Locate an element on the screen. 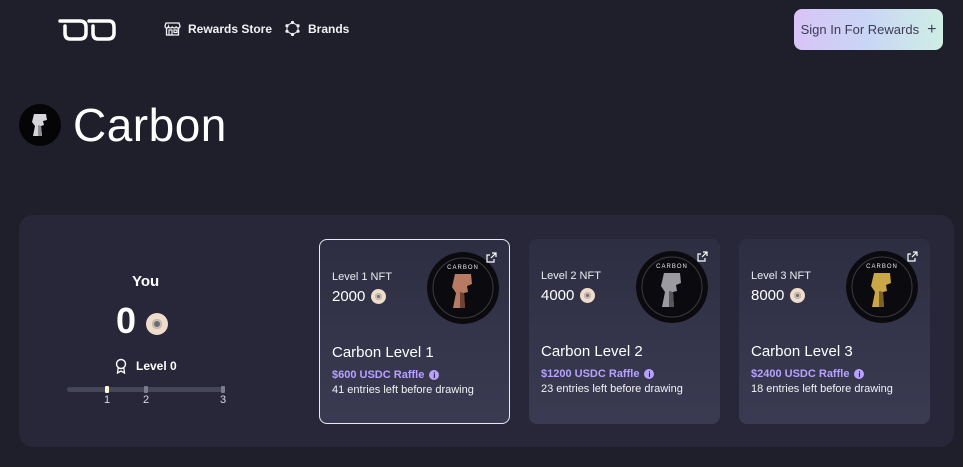 Image resolution: width=963 pixels, height=467 pixels. card-price: 2000 is located at coordinates (359, 296).